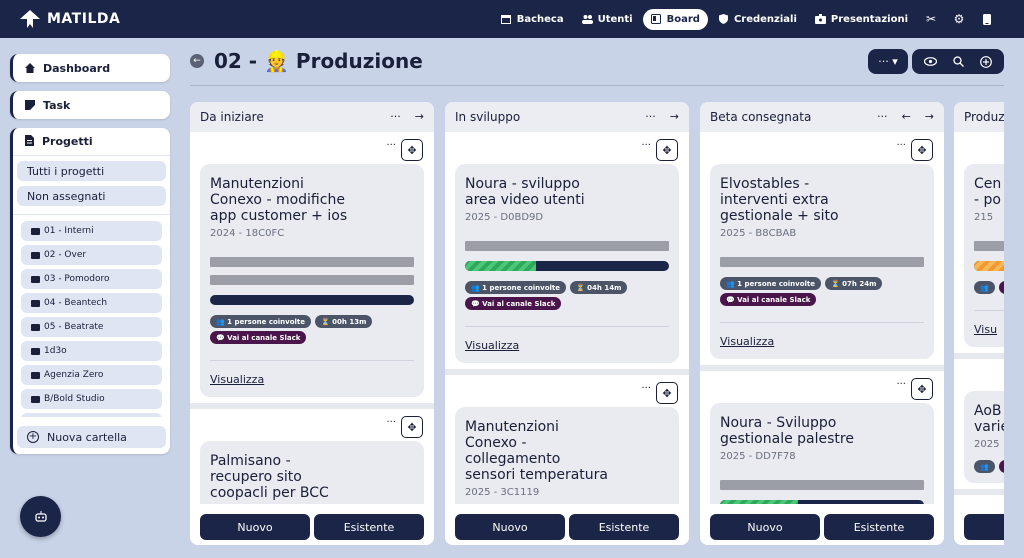 This screenshot has width=1024, height=558. What do you see at coordinates (91, 171) in the screenshot?
I see `link-tutti-progetti: Tutti i progetti` at bounding box center [91, 171].